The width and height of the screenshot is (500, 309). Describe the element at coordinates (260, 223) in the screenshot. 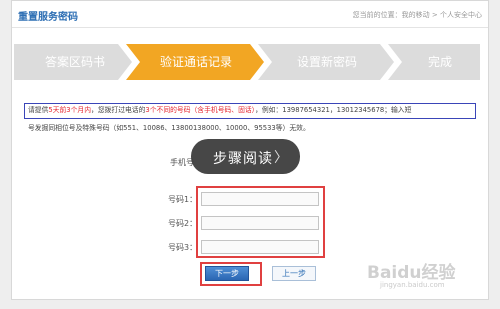

I see `number-2-input` at that location.